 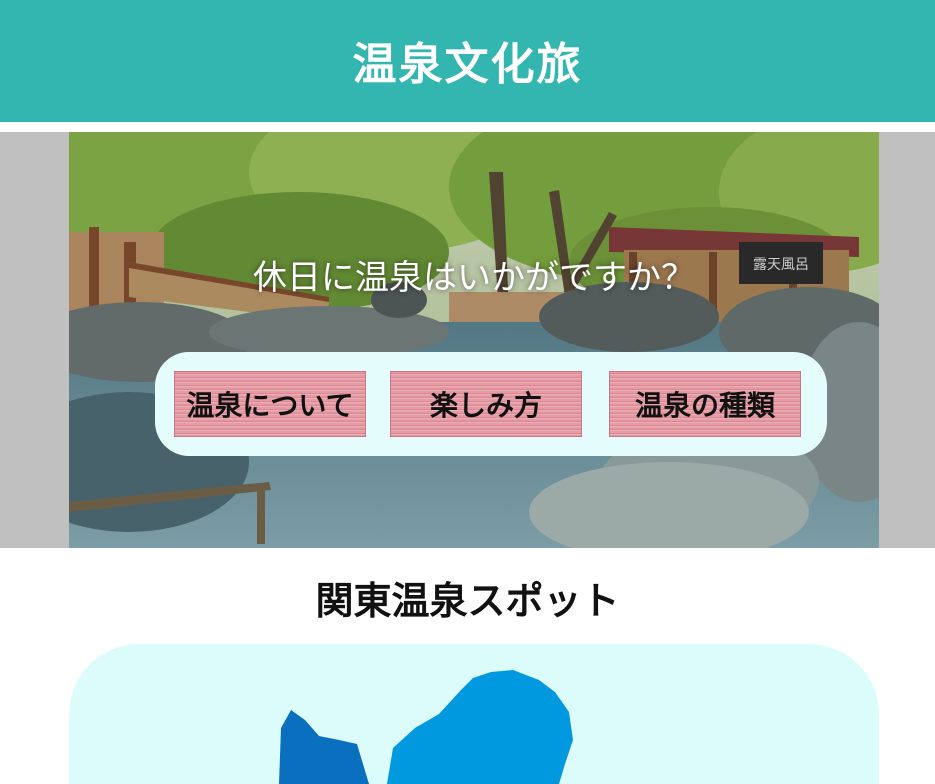 I want to click on nav-button-about-onsen: 温泉について, so click(x=270, y=404).